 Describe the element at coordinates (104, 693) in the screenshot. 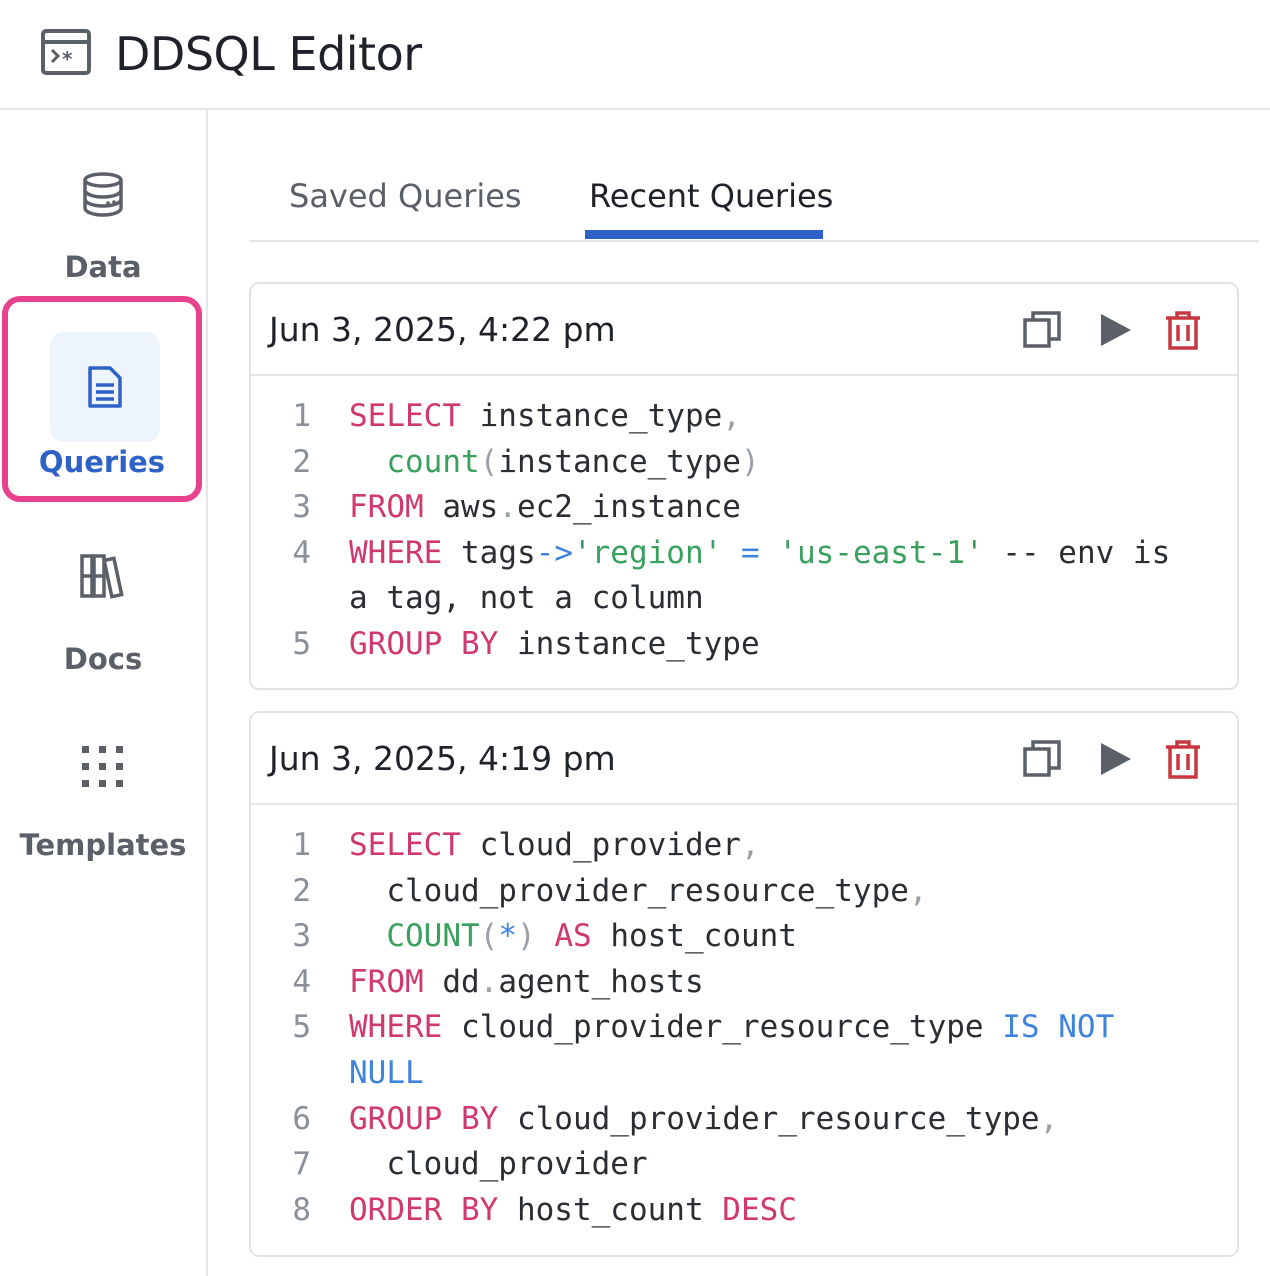

I see `sidebar: Data Queries Docs Templates` at that location.